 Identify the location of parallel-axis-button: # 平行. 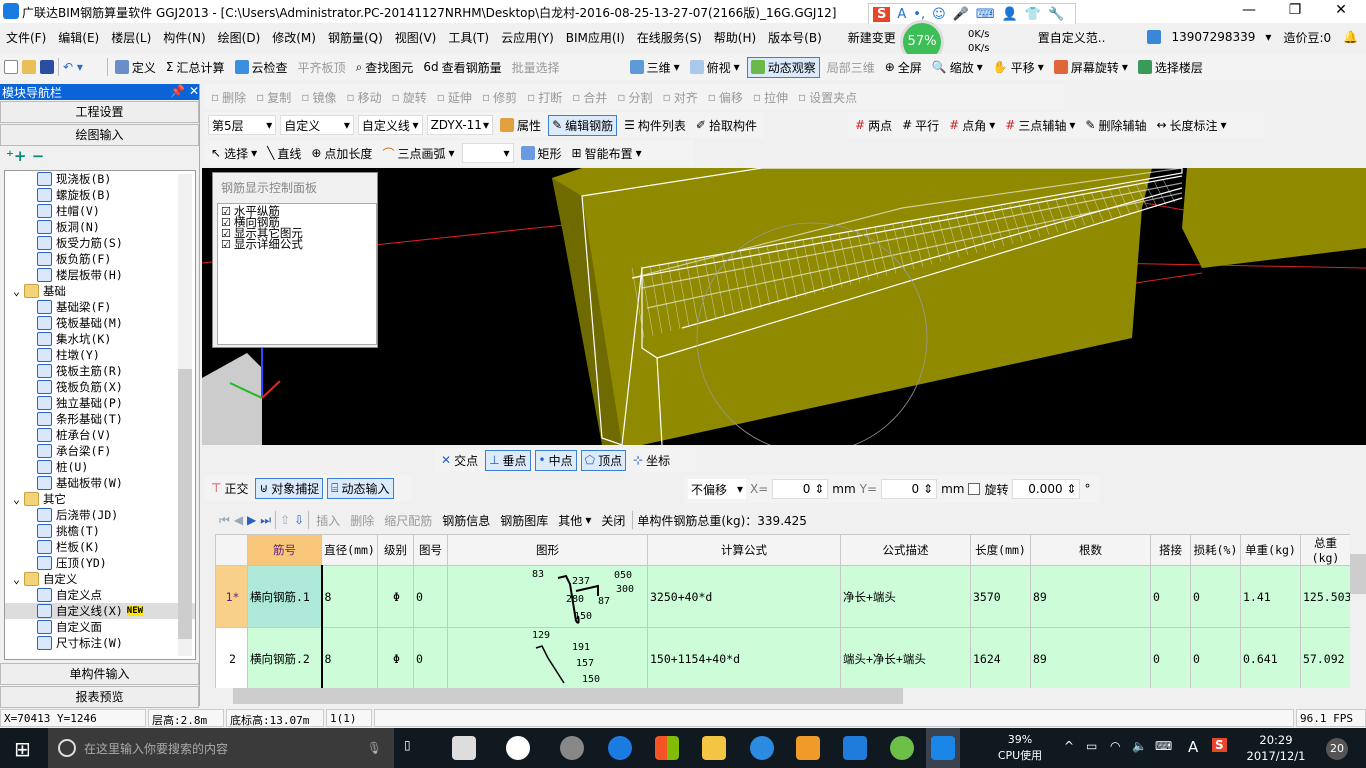
(920, 125).